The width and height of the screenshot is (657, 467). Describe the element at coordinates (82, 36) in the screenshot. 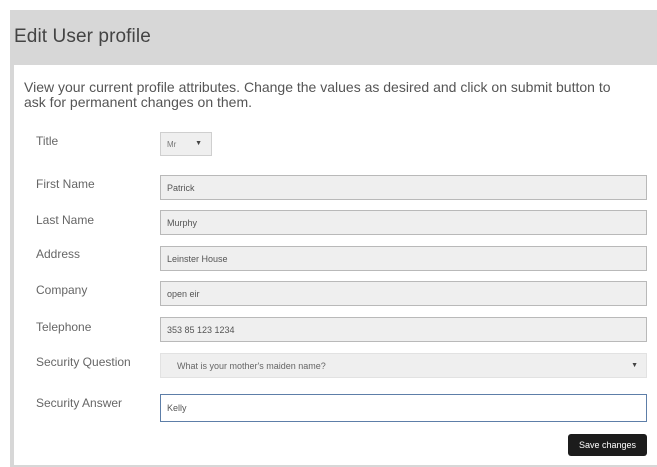

I see `page-title: Edit User profile` at that location.